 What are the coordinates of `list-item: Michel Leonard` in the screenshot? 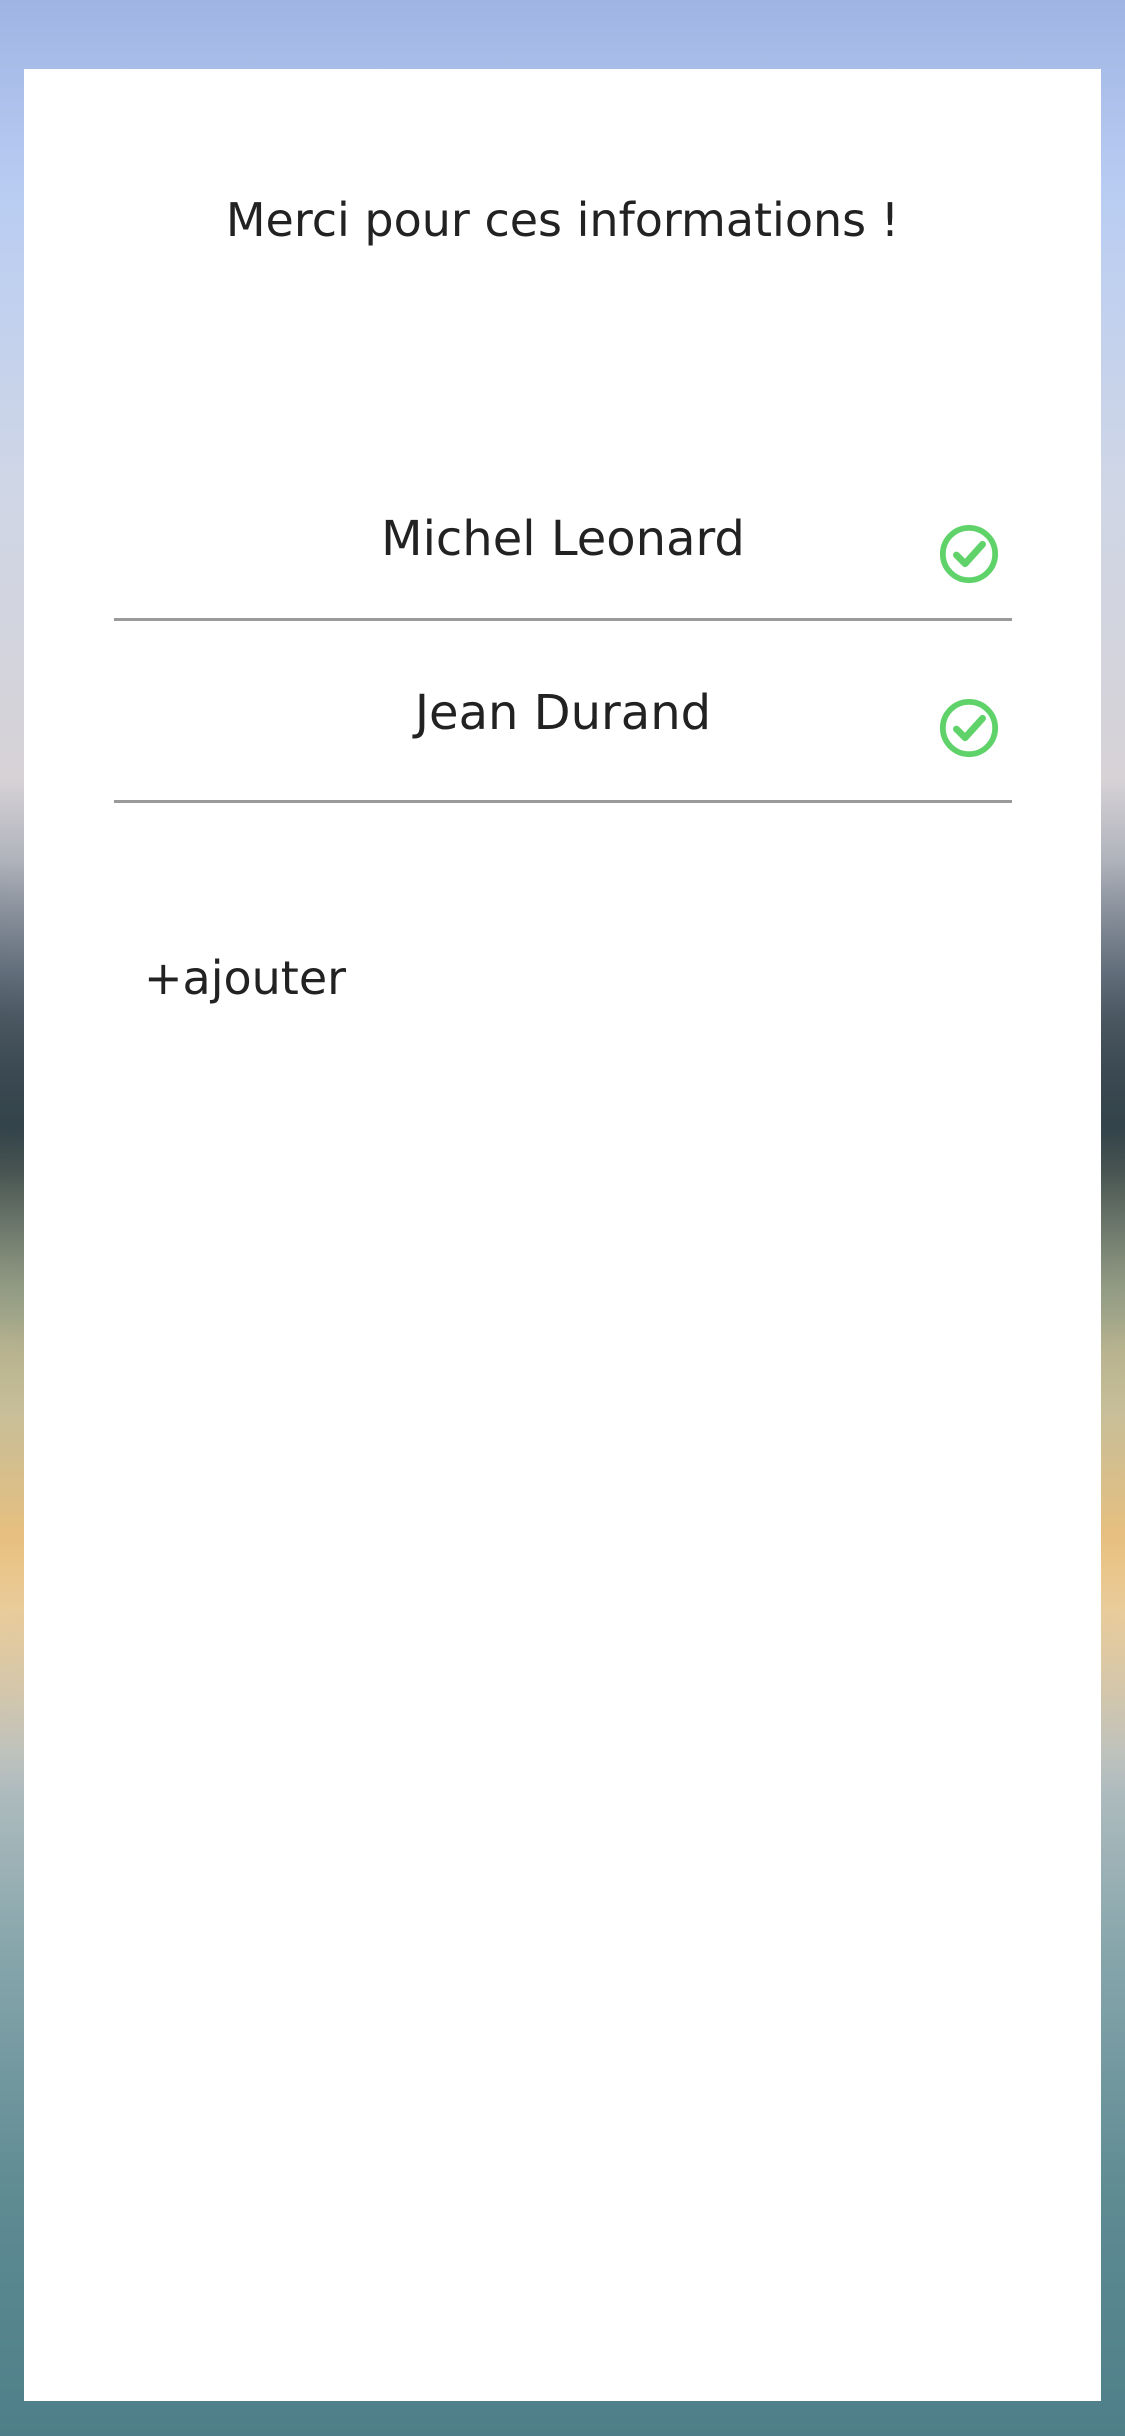 It's located at (563, 530).